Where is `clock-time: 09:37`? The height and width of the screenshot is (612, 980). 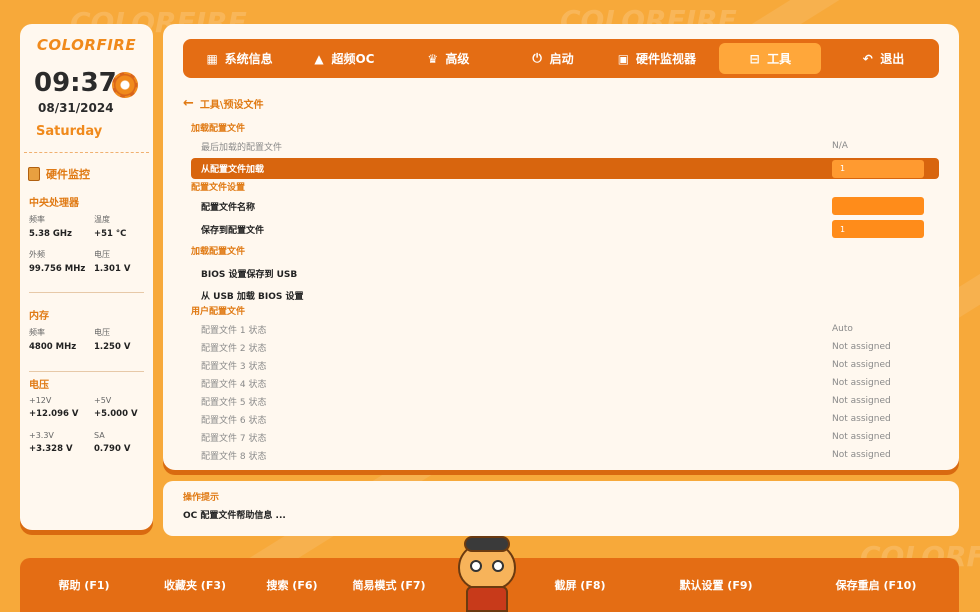
clock-time: 09:37 is located at coordinates (75, 83).